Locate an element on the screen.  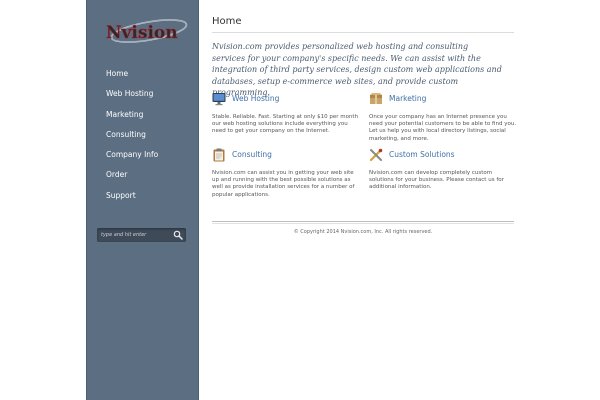
service-title-consulting: Consulting is located at coordinates (252, 154).